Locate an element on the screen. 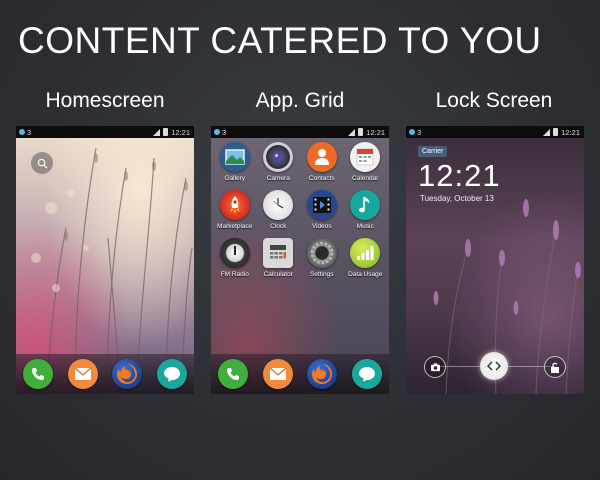 The height and width of the screenshot is (480, 600). app-label: Clock is located at coordinates (278, 226).